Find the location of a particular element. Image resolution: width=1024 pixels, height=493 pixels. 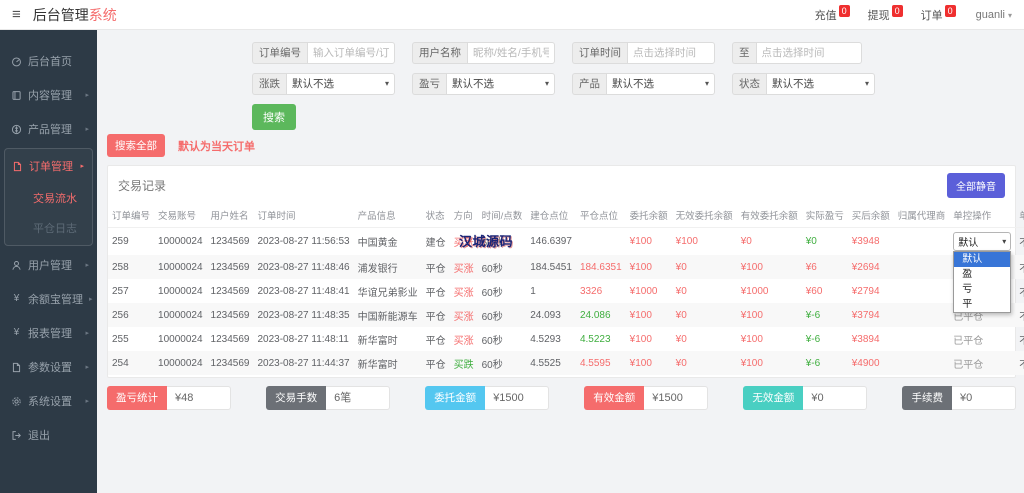

mute-all-button: 全部静音 is located at coordinates (976, 185).